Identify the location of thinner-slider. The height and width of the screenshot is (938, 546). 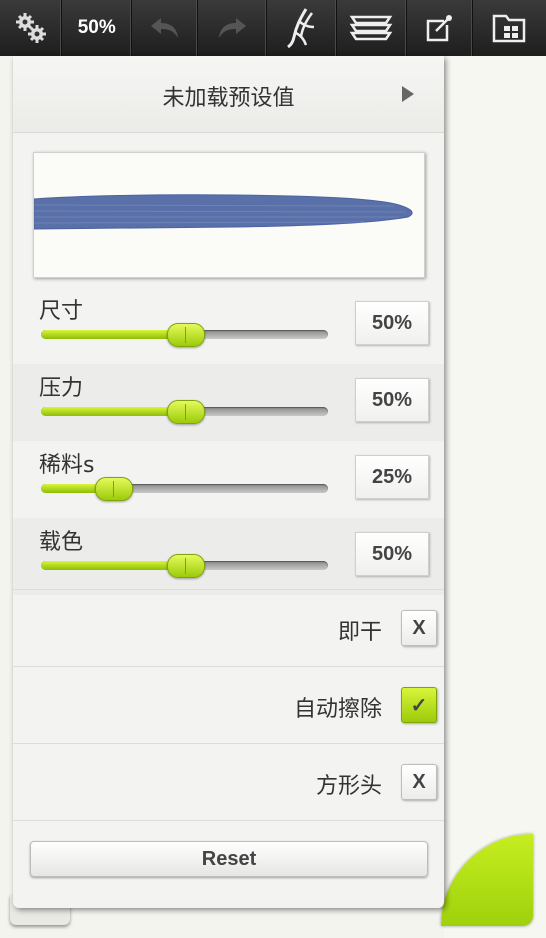
(184, 489).